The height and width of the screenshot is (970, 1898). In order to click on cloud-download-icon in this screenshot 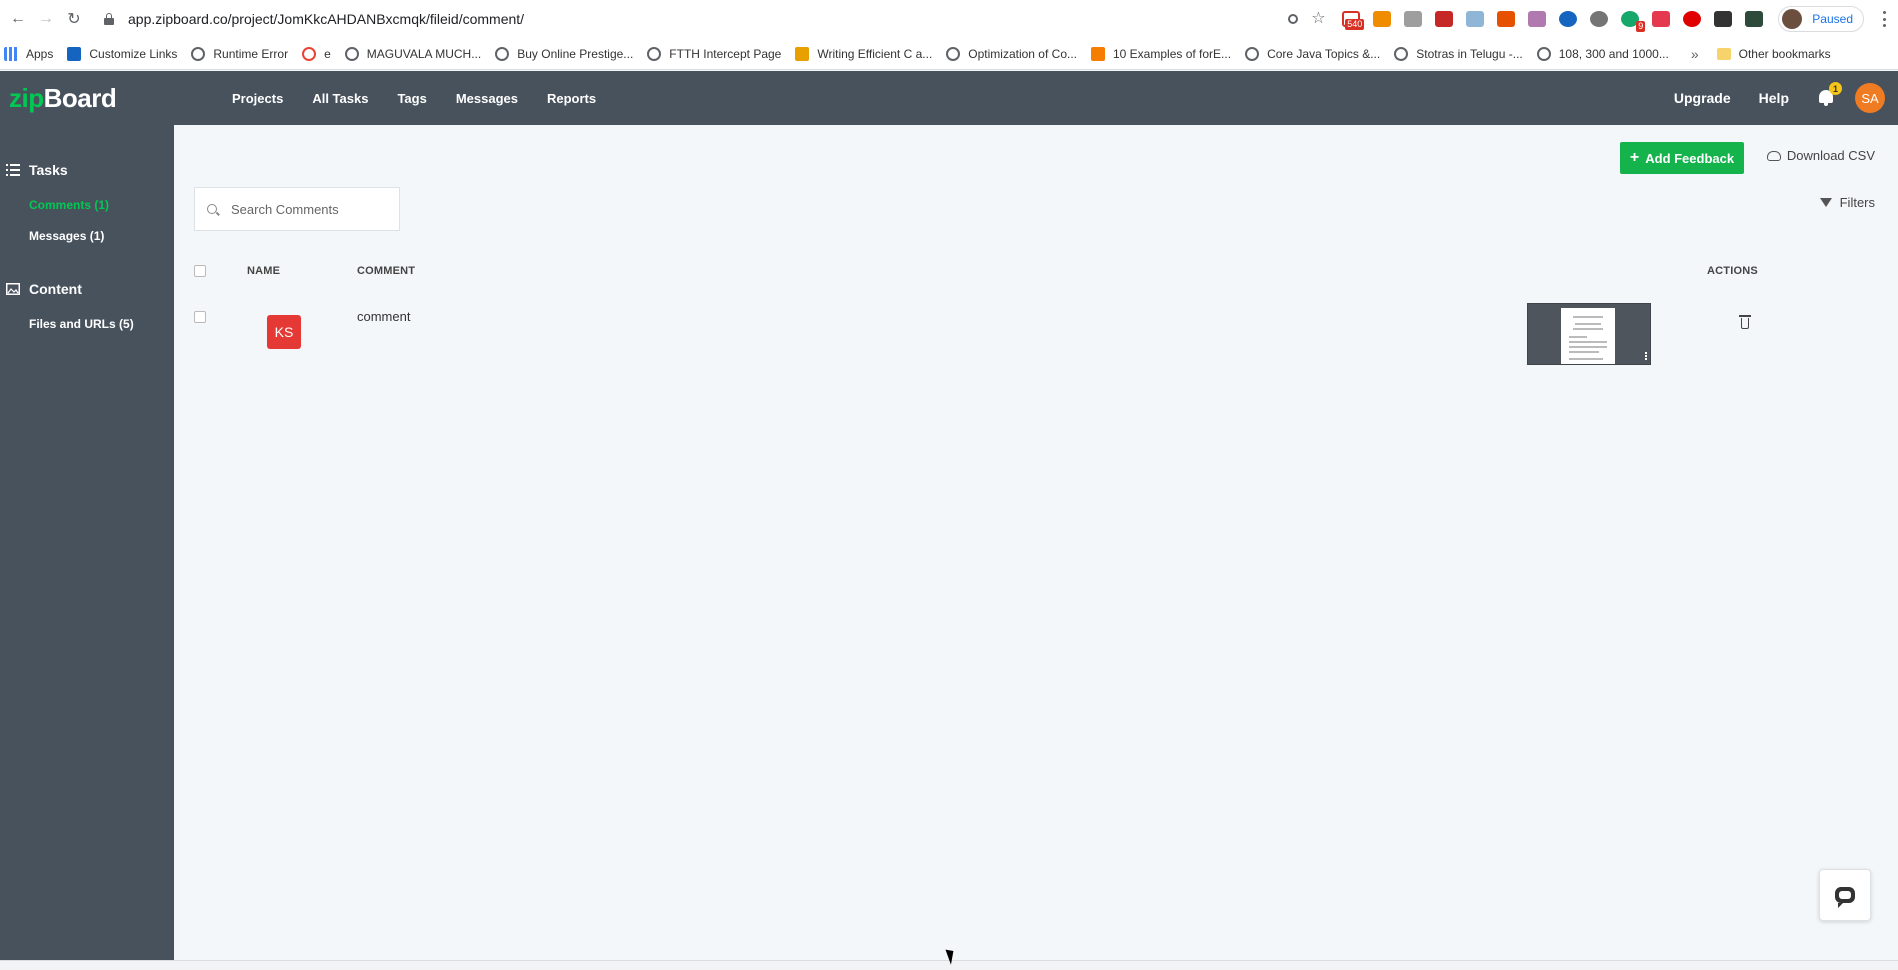, I will do `click(1773, 155)`.